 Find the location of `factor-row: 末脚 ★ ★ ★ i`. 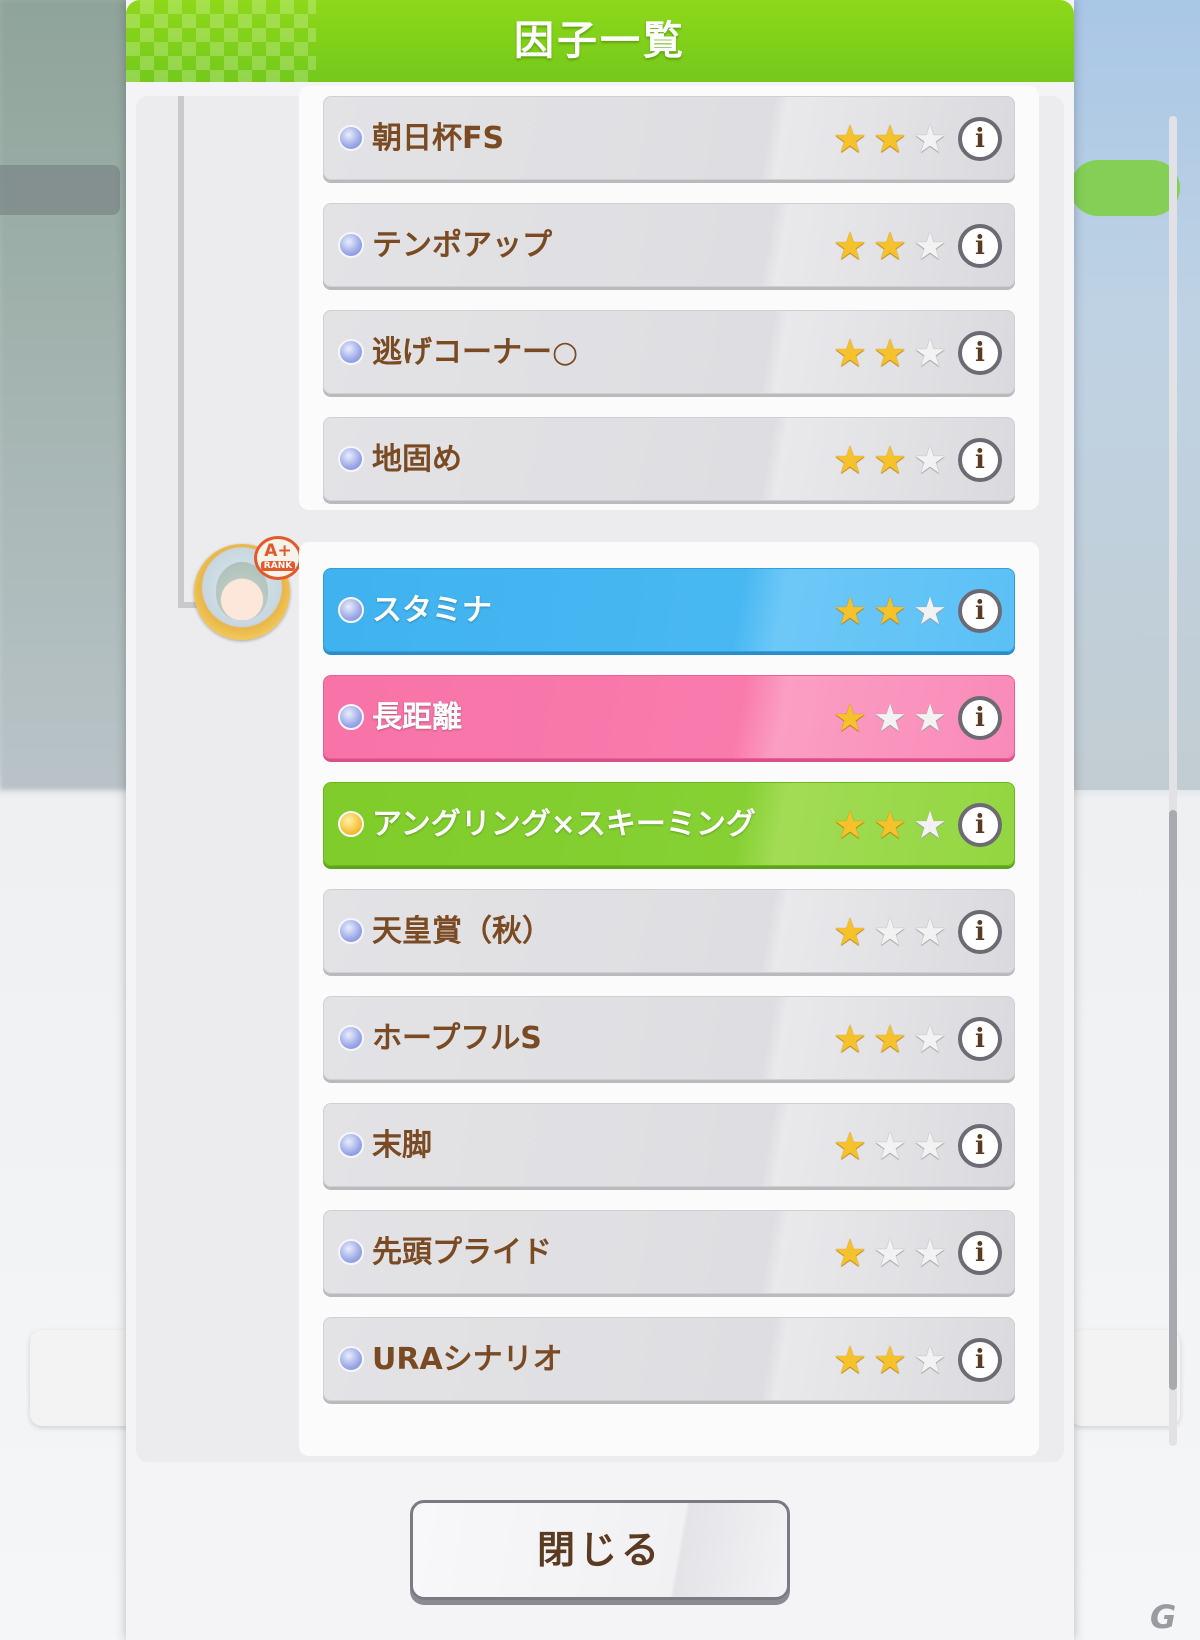

factor-row: 末脚 ★ ★ ★ i is located at coordinates (669, 1145).